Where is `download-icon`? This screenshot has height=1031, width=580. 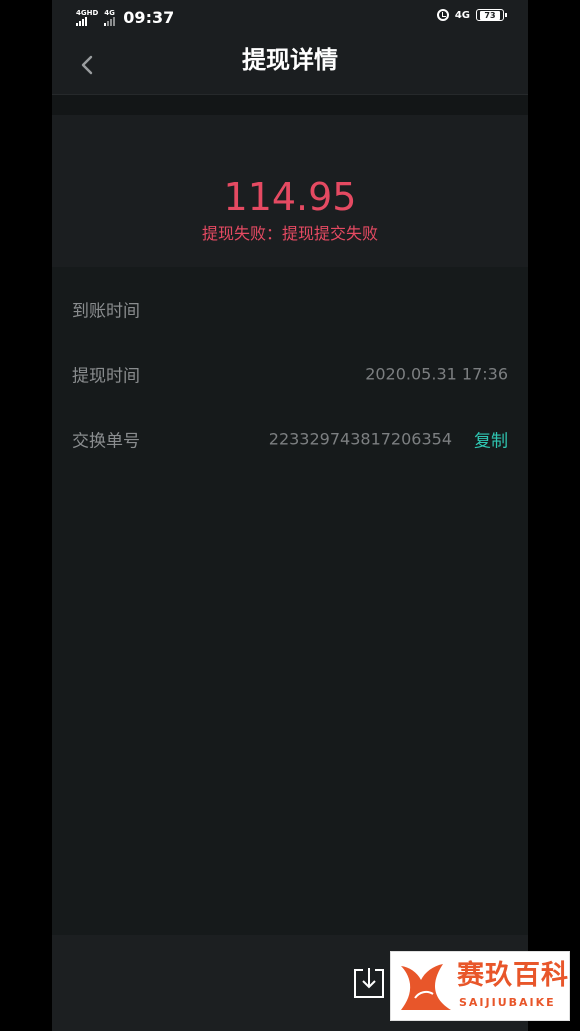
download-icon is located at coordinates (369, 983).